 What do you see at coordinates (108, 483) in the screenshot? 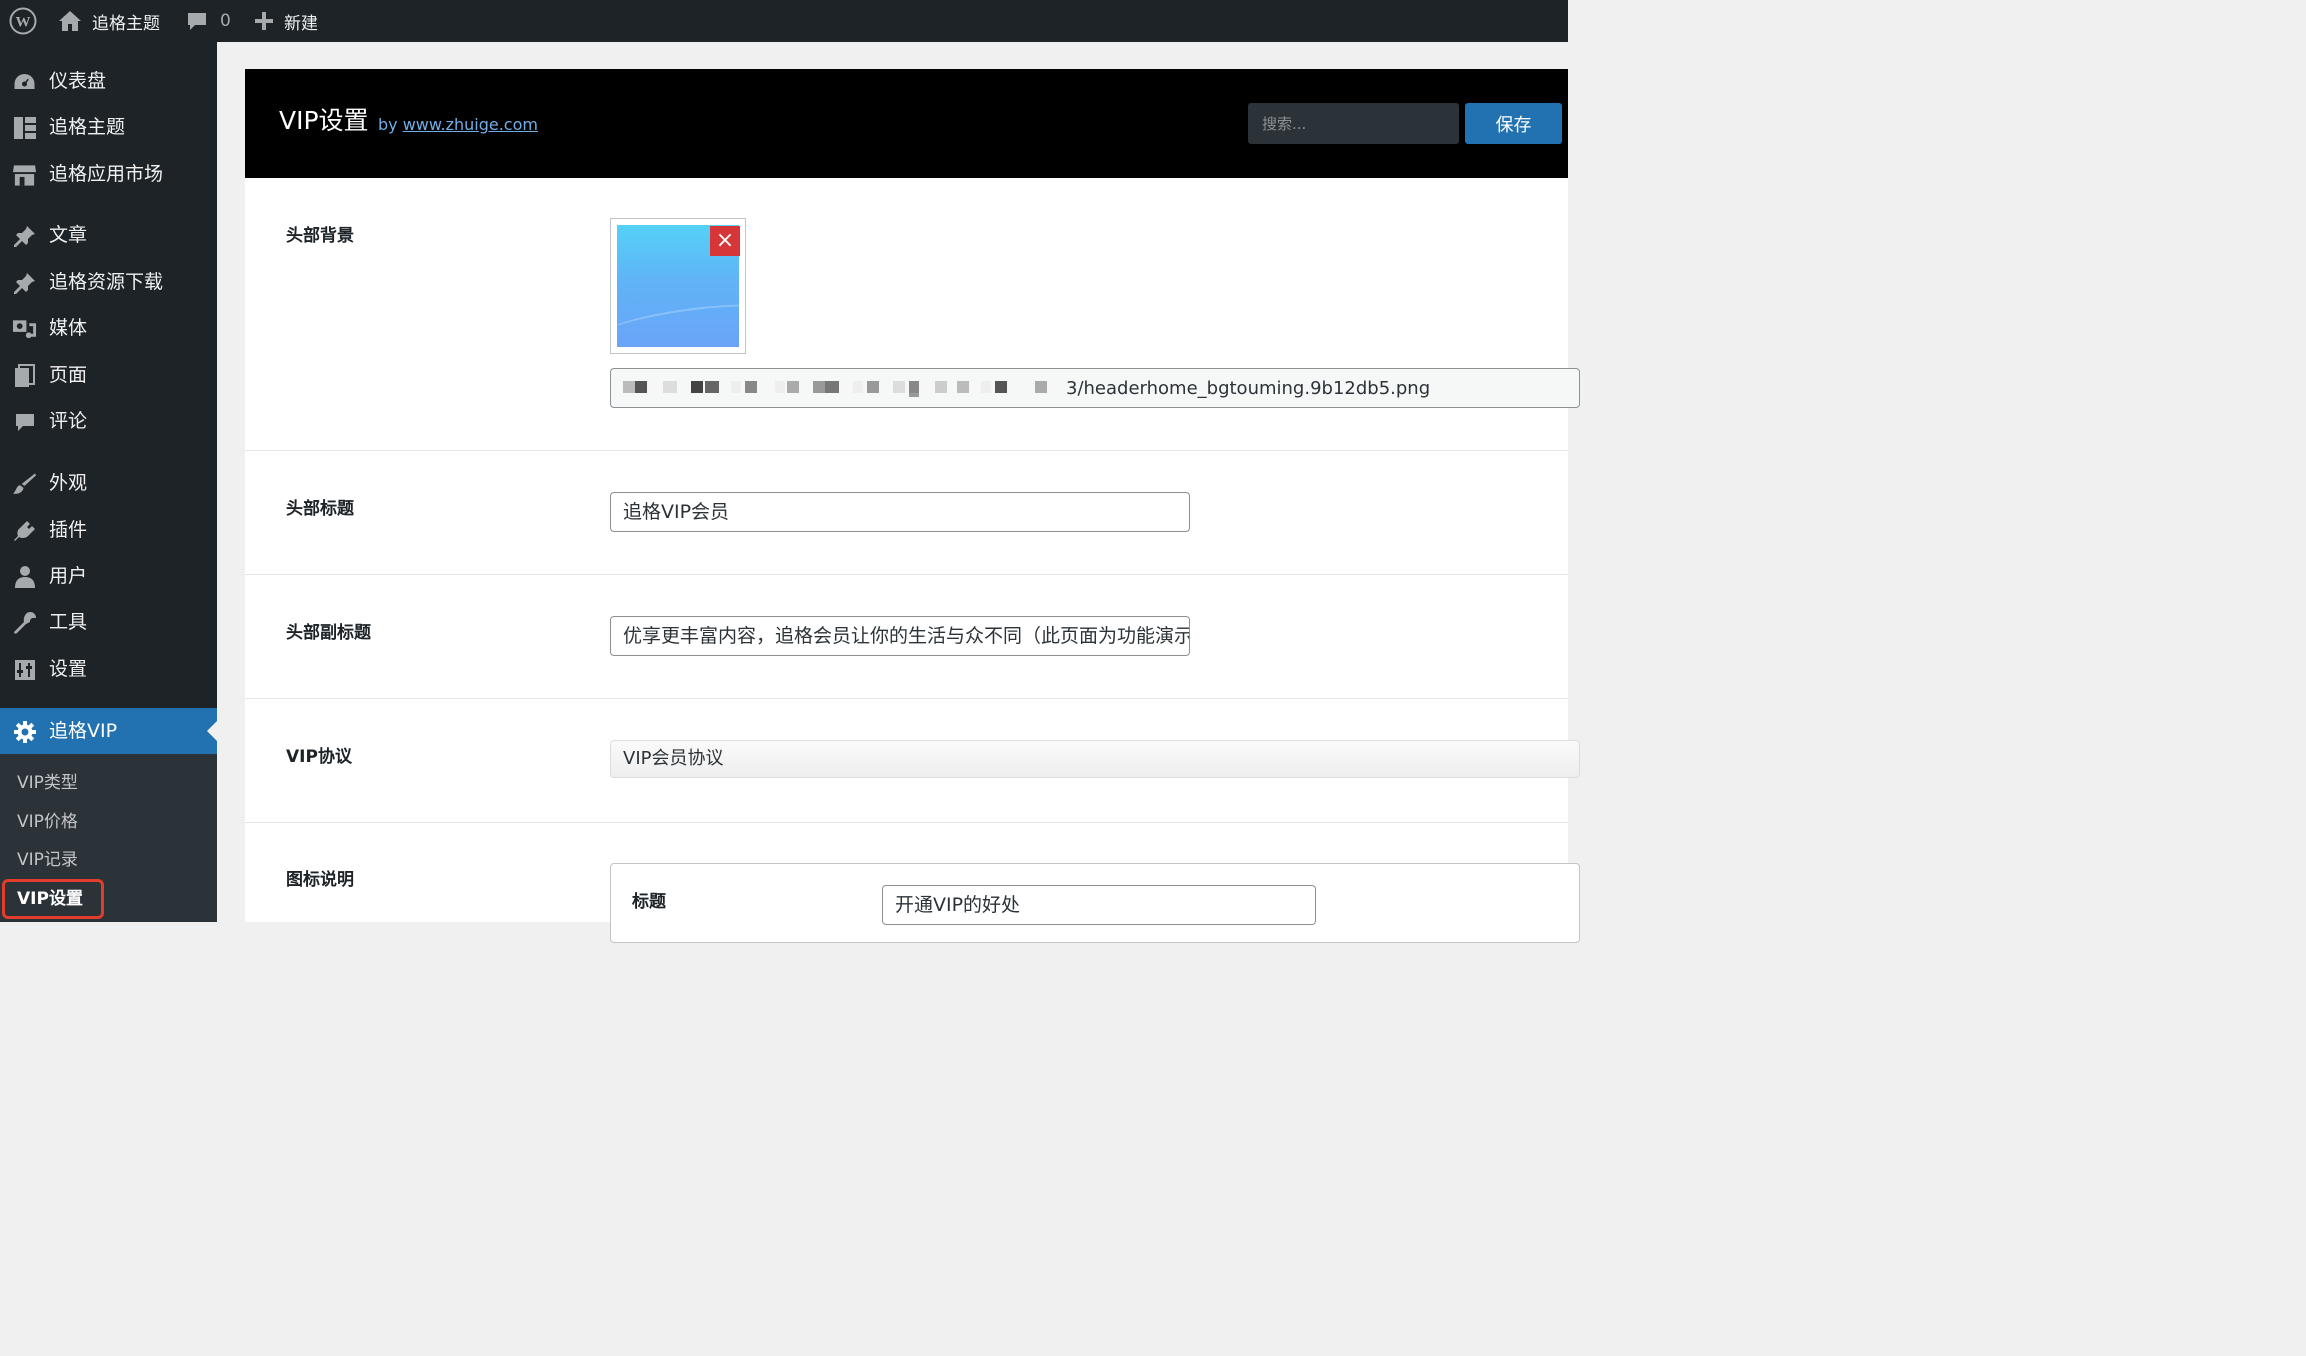
I see `sidebar-item-appearance: 外观` at bounding box center [108, 483].